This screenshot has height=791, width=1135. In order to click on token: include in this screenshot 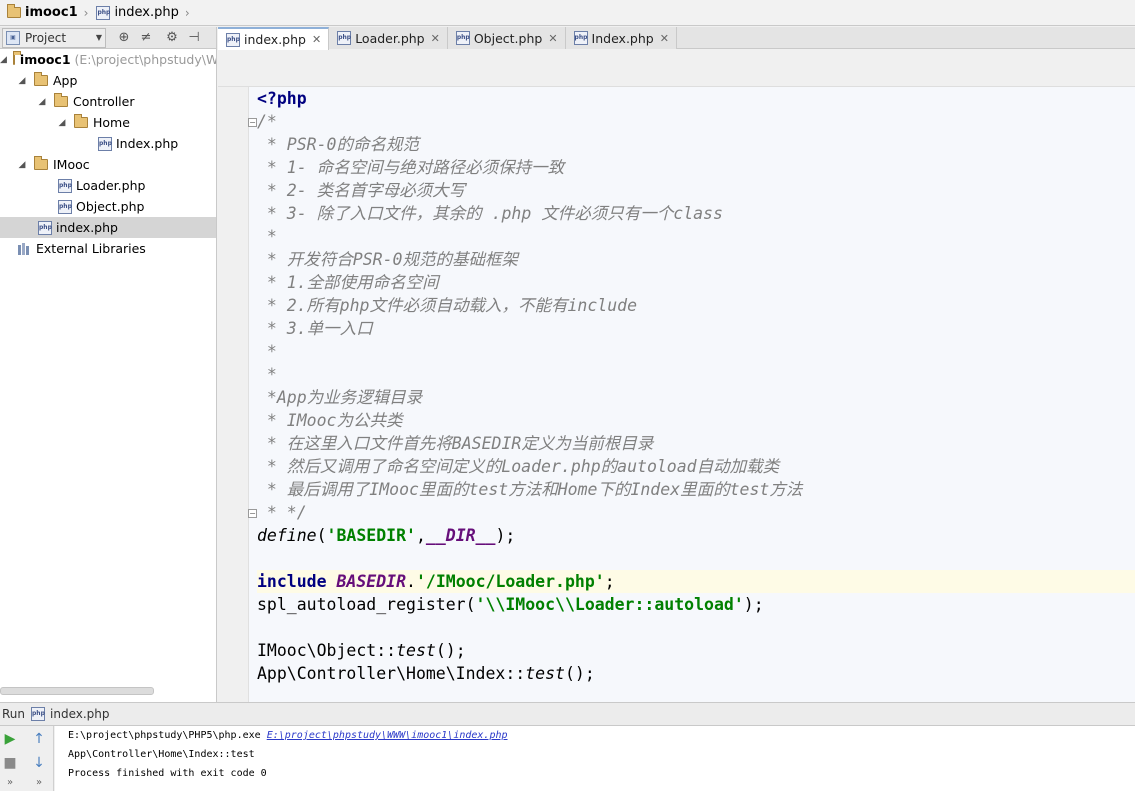, I will do `click(292, 581)`.